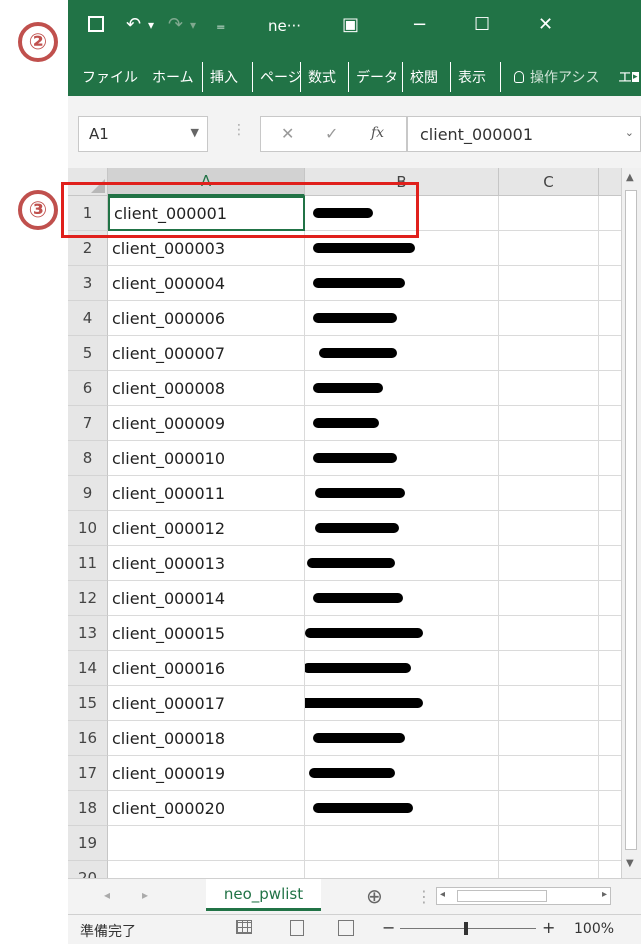 This screenshot has width=641, height=944. Describe the element at coordinates (610, 182) in the screenshot. I see `column-header-d` at that location.